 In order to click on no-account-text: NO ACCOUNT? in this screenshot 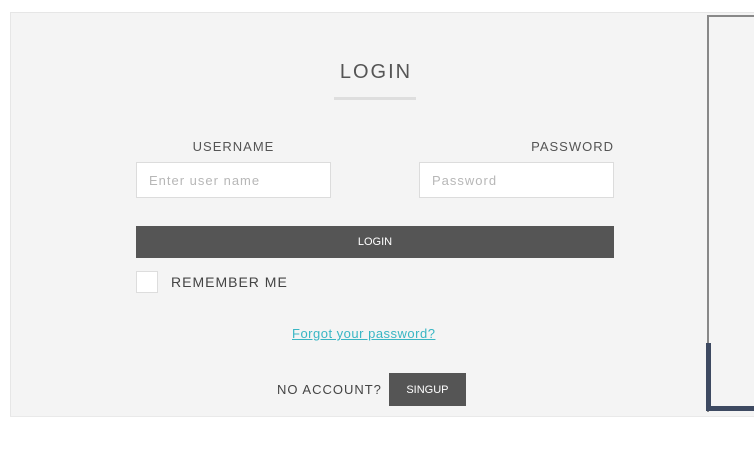, I will do `click(329, 389)`.